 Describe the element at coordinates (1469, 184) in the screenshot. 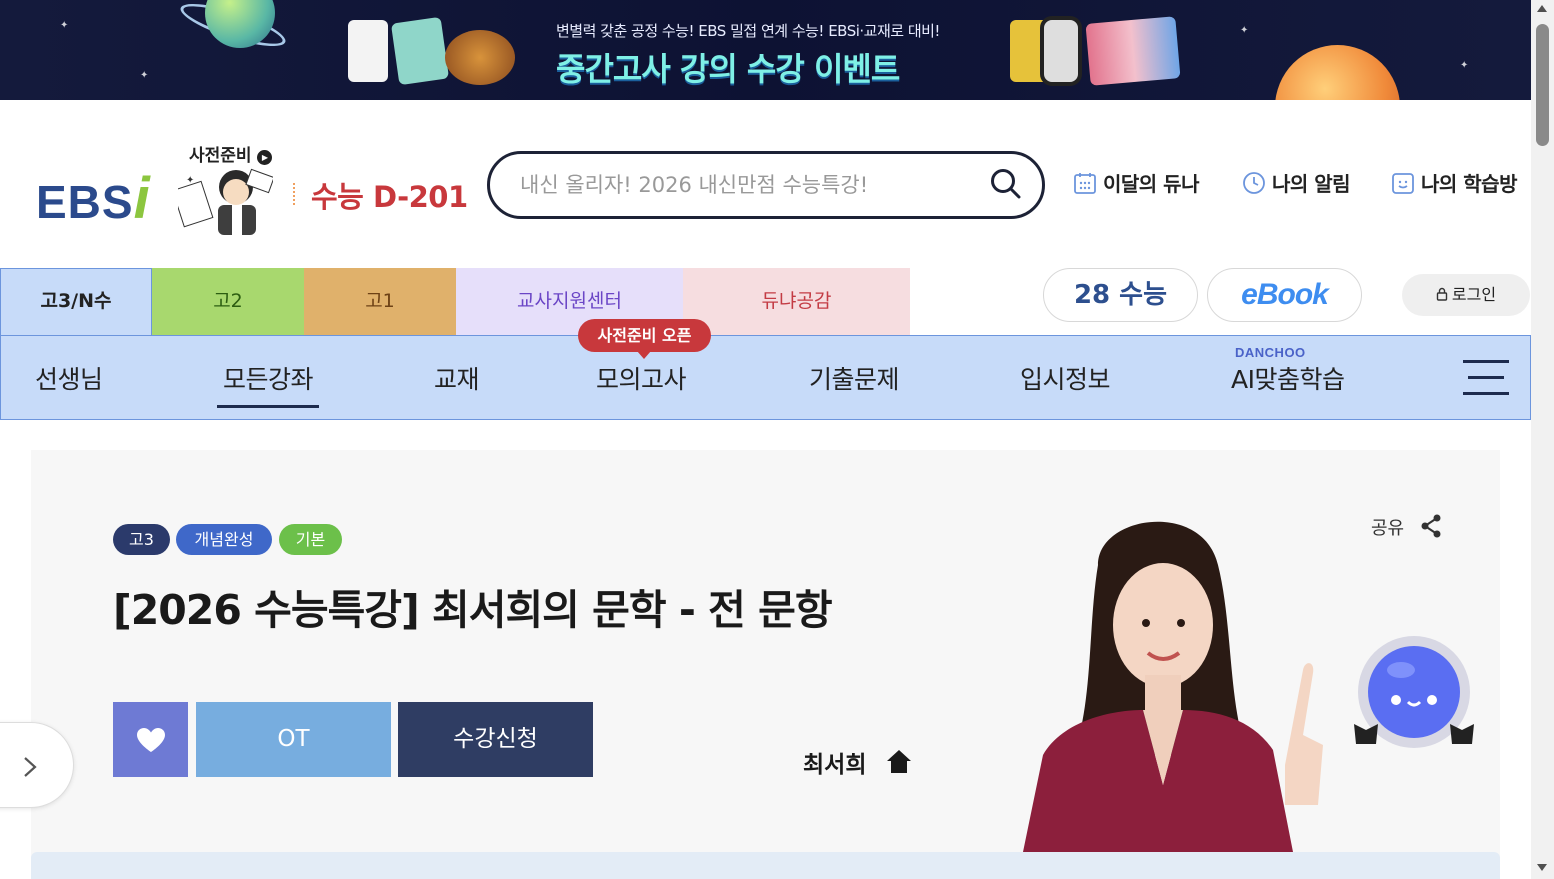

I see `util-link-label: 나의 학습방` at that location.